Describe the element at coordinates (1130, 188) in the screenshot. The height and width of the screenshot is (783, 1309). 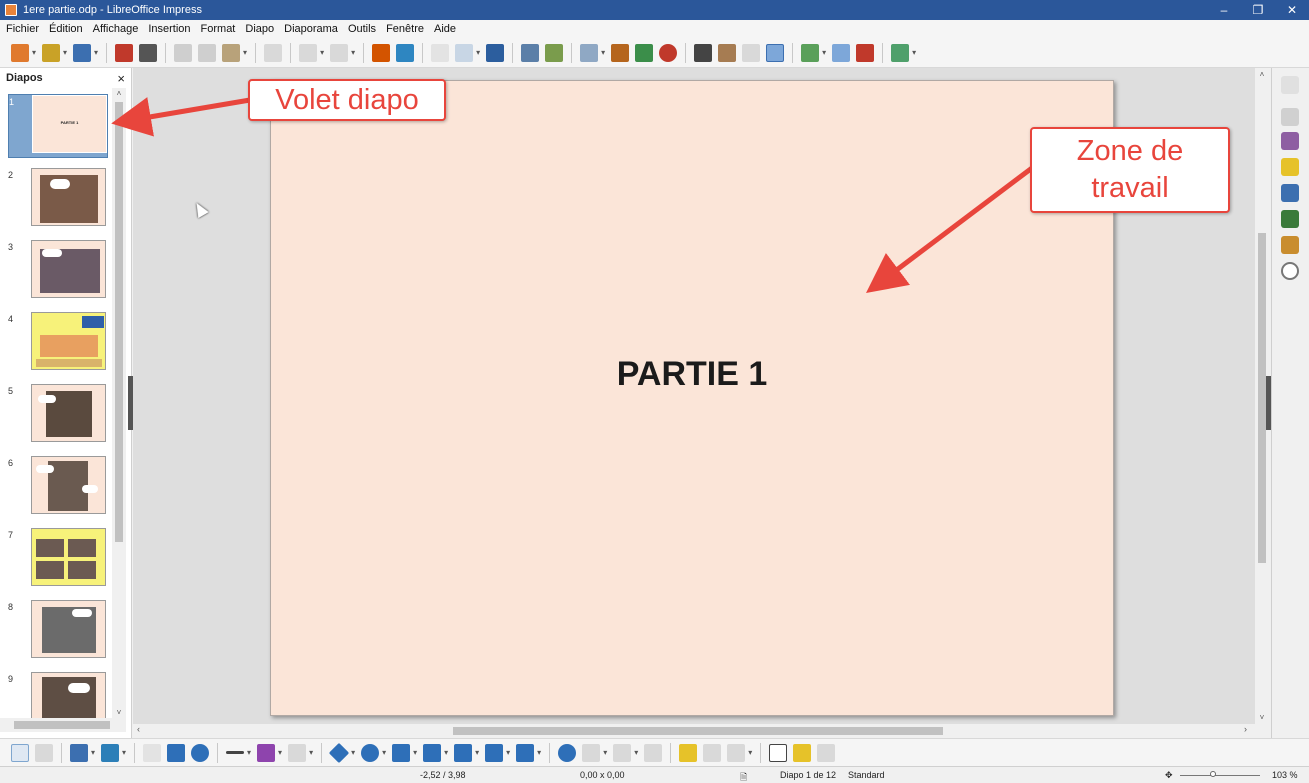
I see `callout-zone-line2: travail` at that location.